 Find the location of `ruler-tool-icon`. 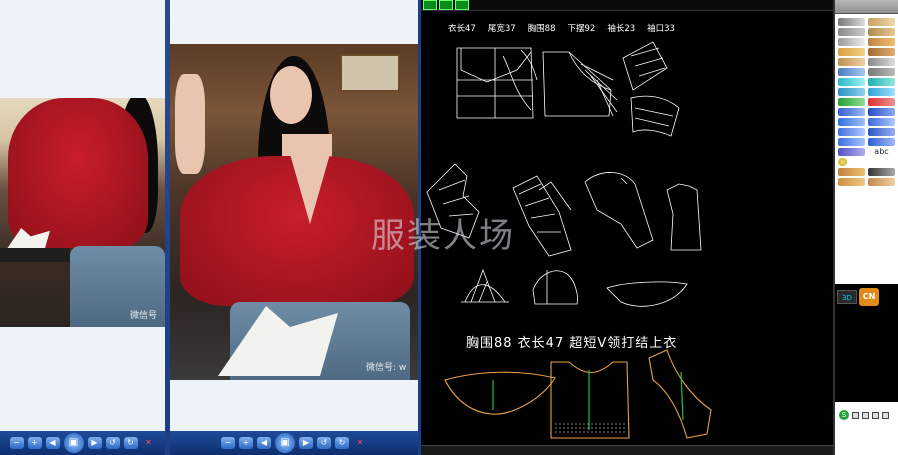

ruler-tool-icon is located at coordinates (851, 22).